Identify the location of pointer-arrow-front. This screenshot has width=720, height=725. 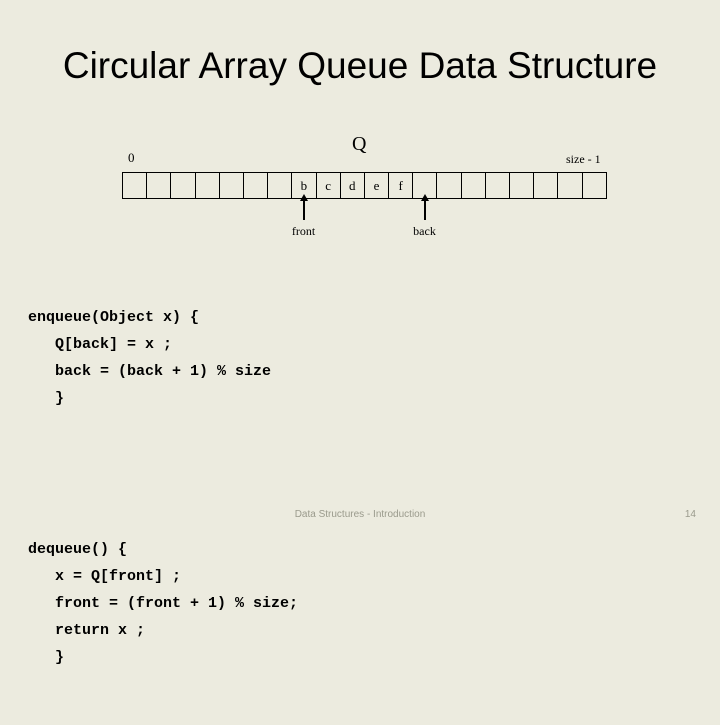
(303, 207).